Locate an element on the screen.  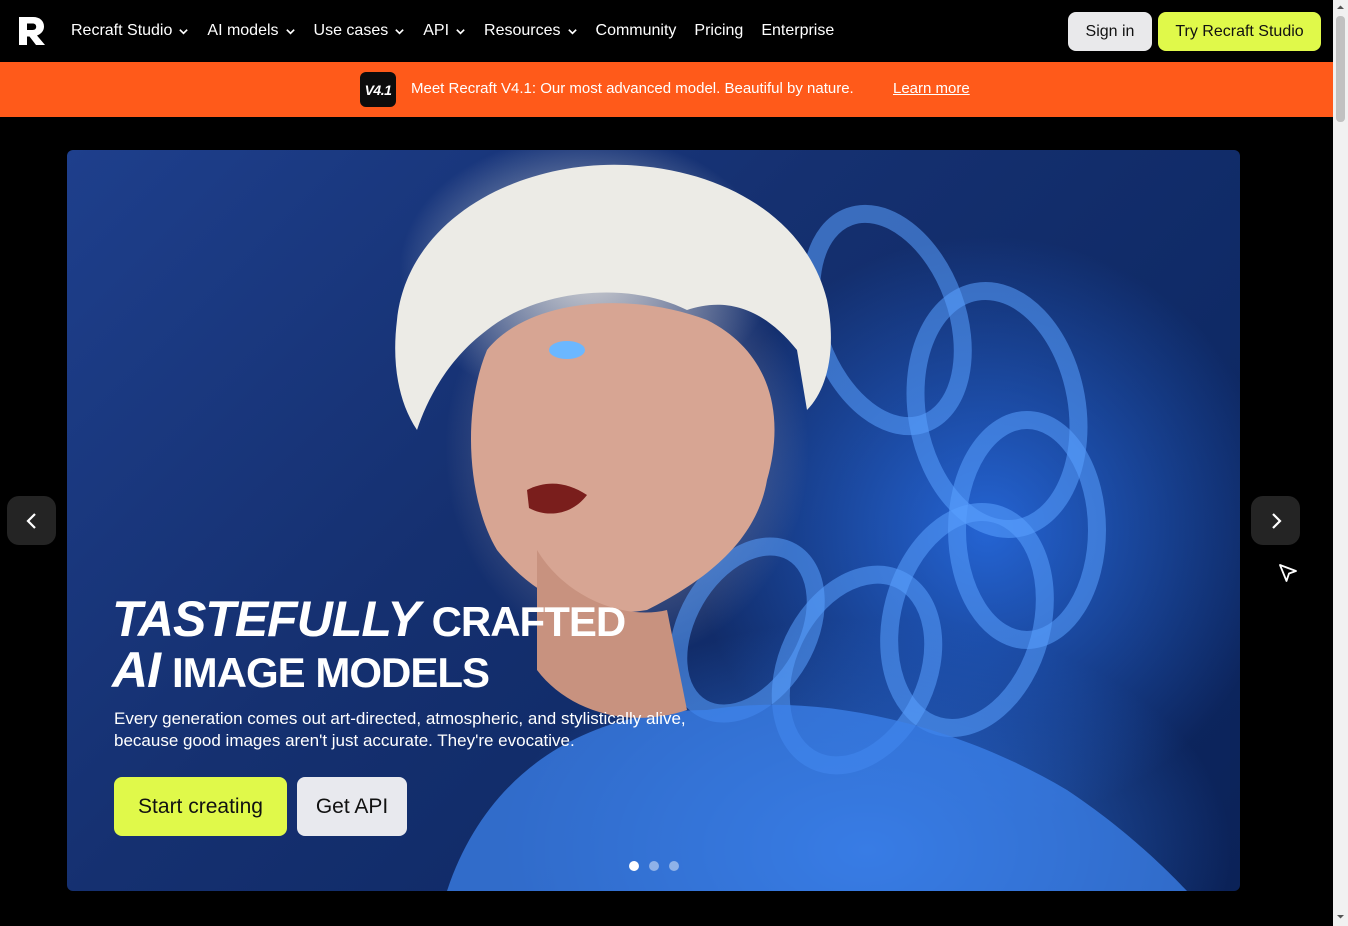
start-creating-button: Start creating is located at coordinates (200, 806).